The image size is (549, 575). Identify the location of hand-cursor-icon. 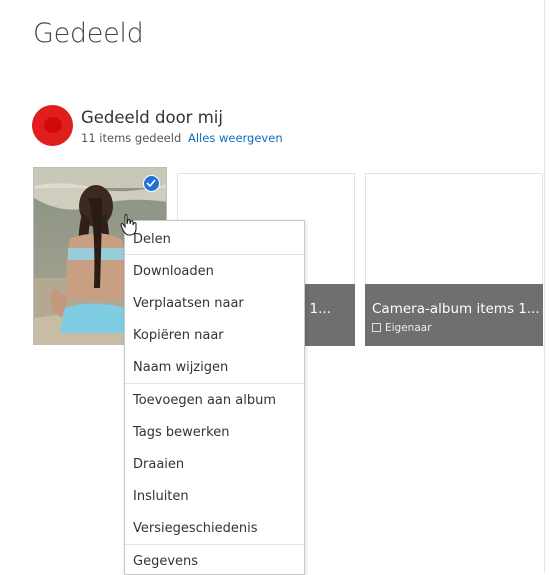
(128, 225).